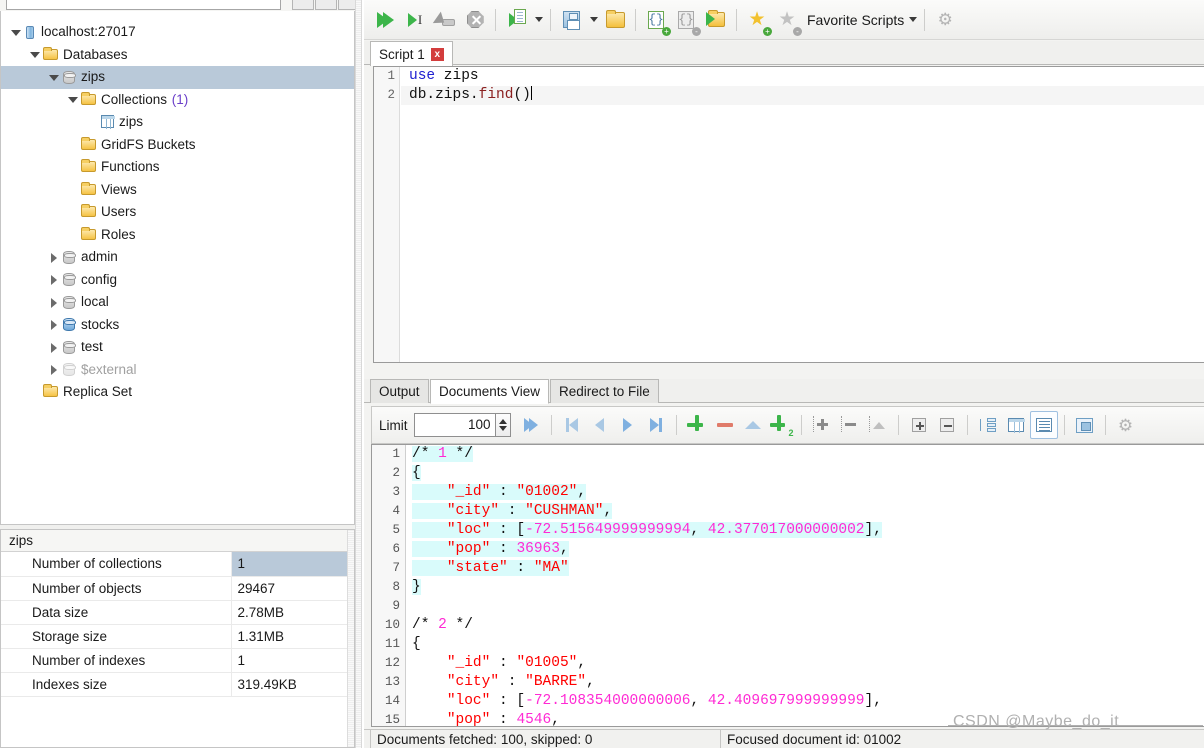  Describe the element at coordinates (757, 20) in the screenshot. I see `add-favorite-icon: ★ +` at that location.